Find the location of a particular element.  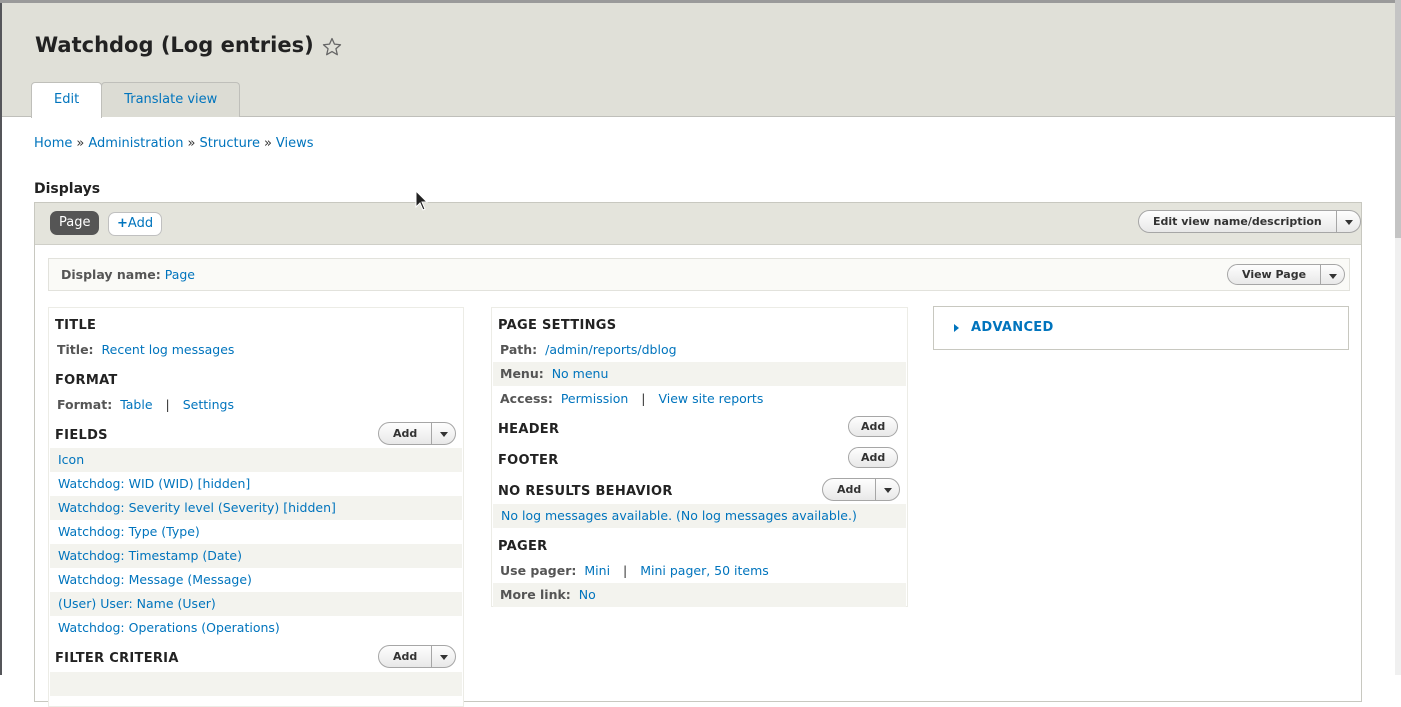

field-item: Watchdog: Type (Type) is located at coordinates (256, 532).